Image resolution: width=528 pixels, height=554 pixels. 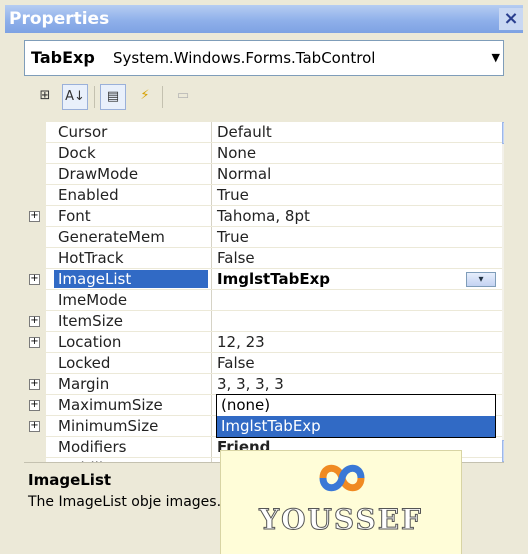 I want to click on property-row-font: + Font Tahoma, 8pt, so click(x=263, y=216).